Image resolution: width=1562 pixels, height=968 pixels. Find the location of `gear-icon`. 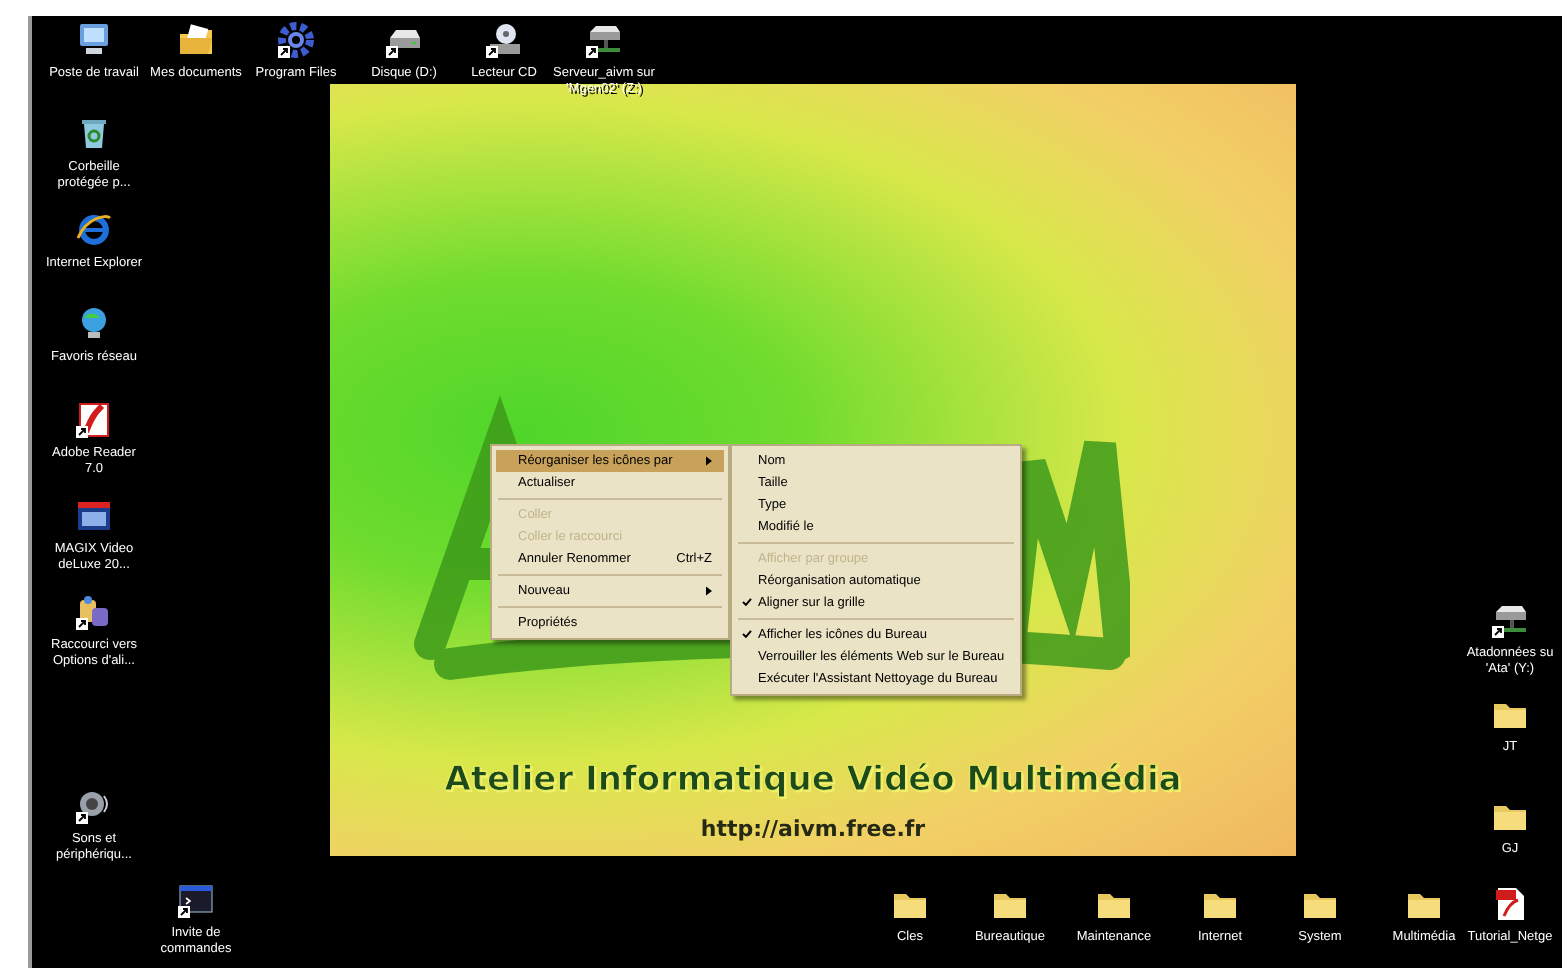

gear-icon is located at coordinates (296, 40).